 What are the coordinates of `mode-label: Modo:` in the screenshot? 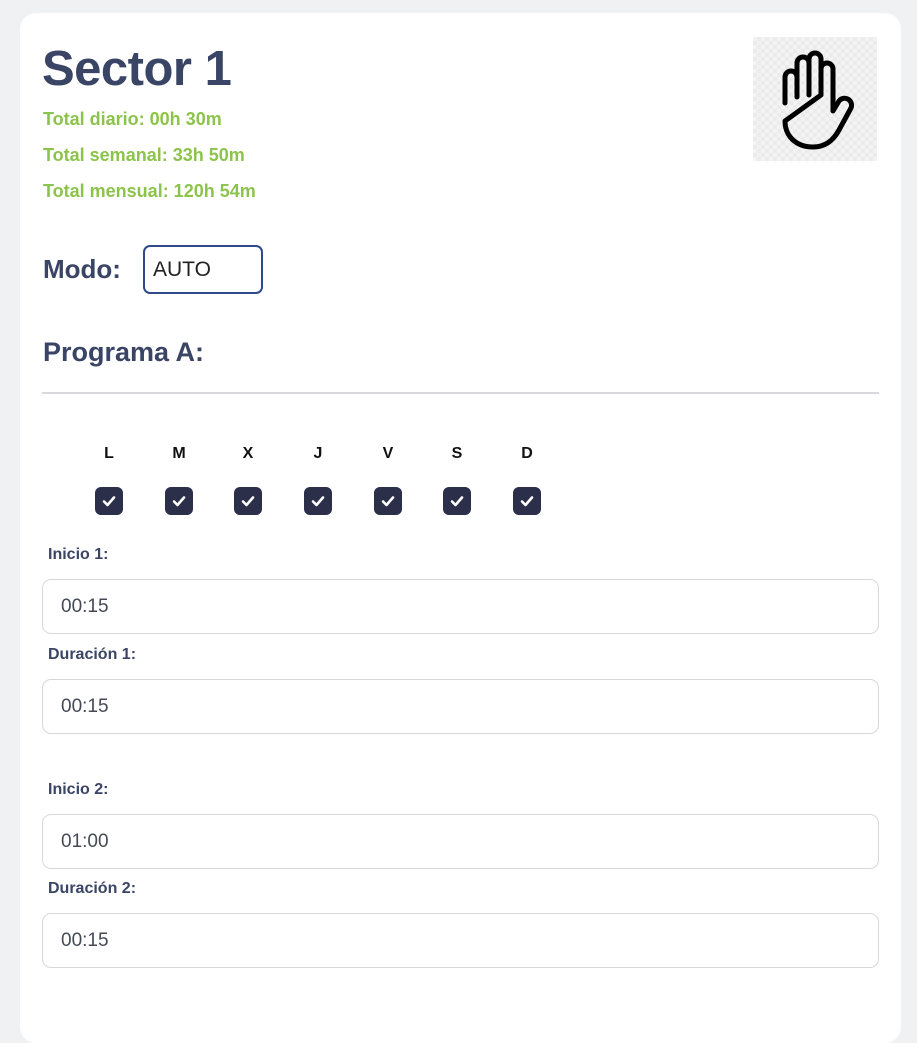 It's located at (82, 269).